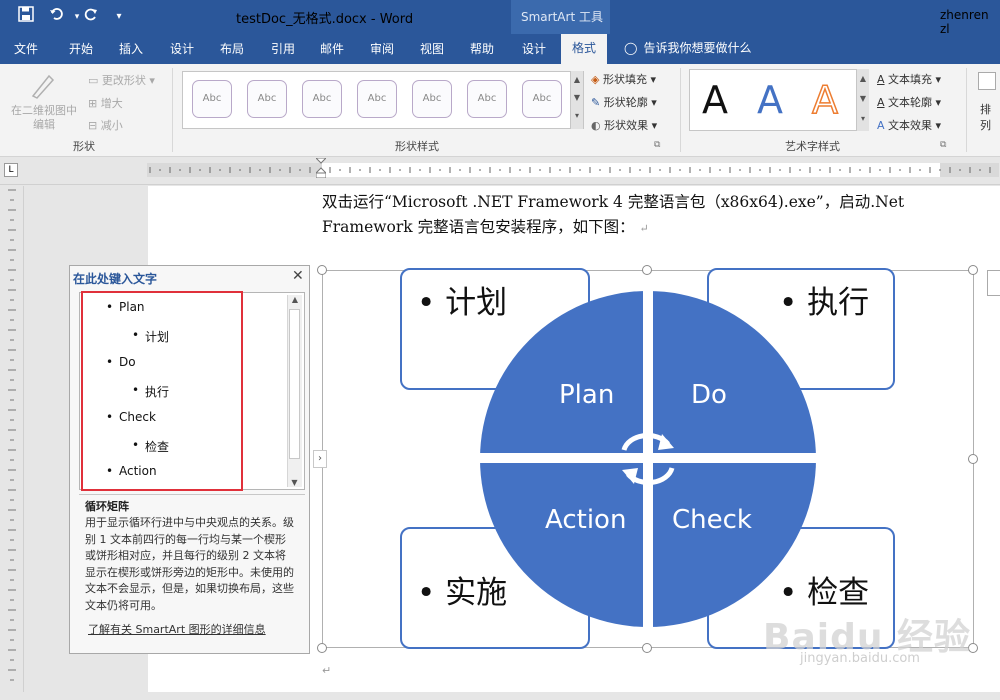 This screenshot has height=700, width=1000. I want to click on save-icon, so click(26, 17).